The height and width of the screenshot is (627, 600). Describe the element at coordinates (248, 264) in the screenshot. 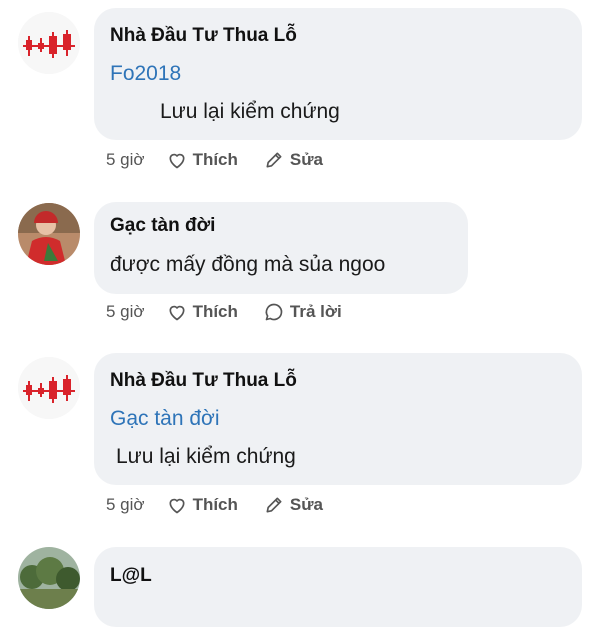

I see `comment-text: được mấy đồng mà sủa ngoo` at that location.